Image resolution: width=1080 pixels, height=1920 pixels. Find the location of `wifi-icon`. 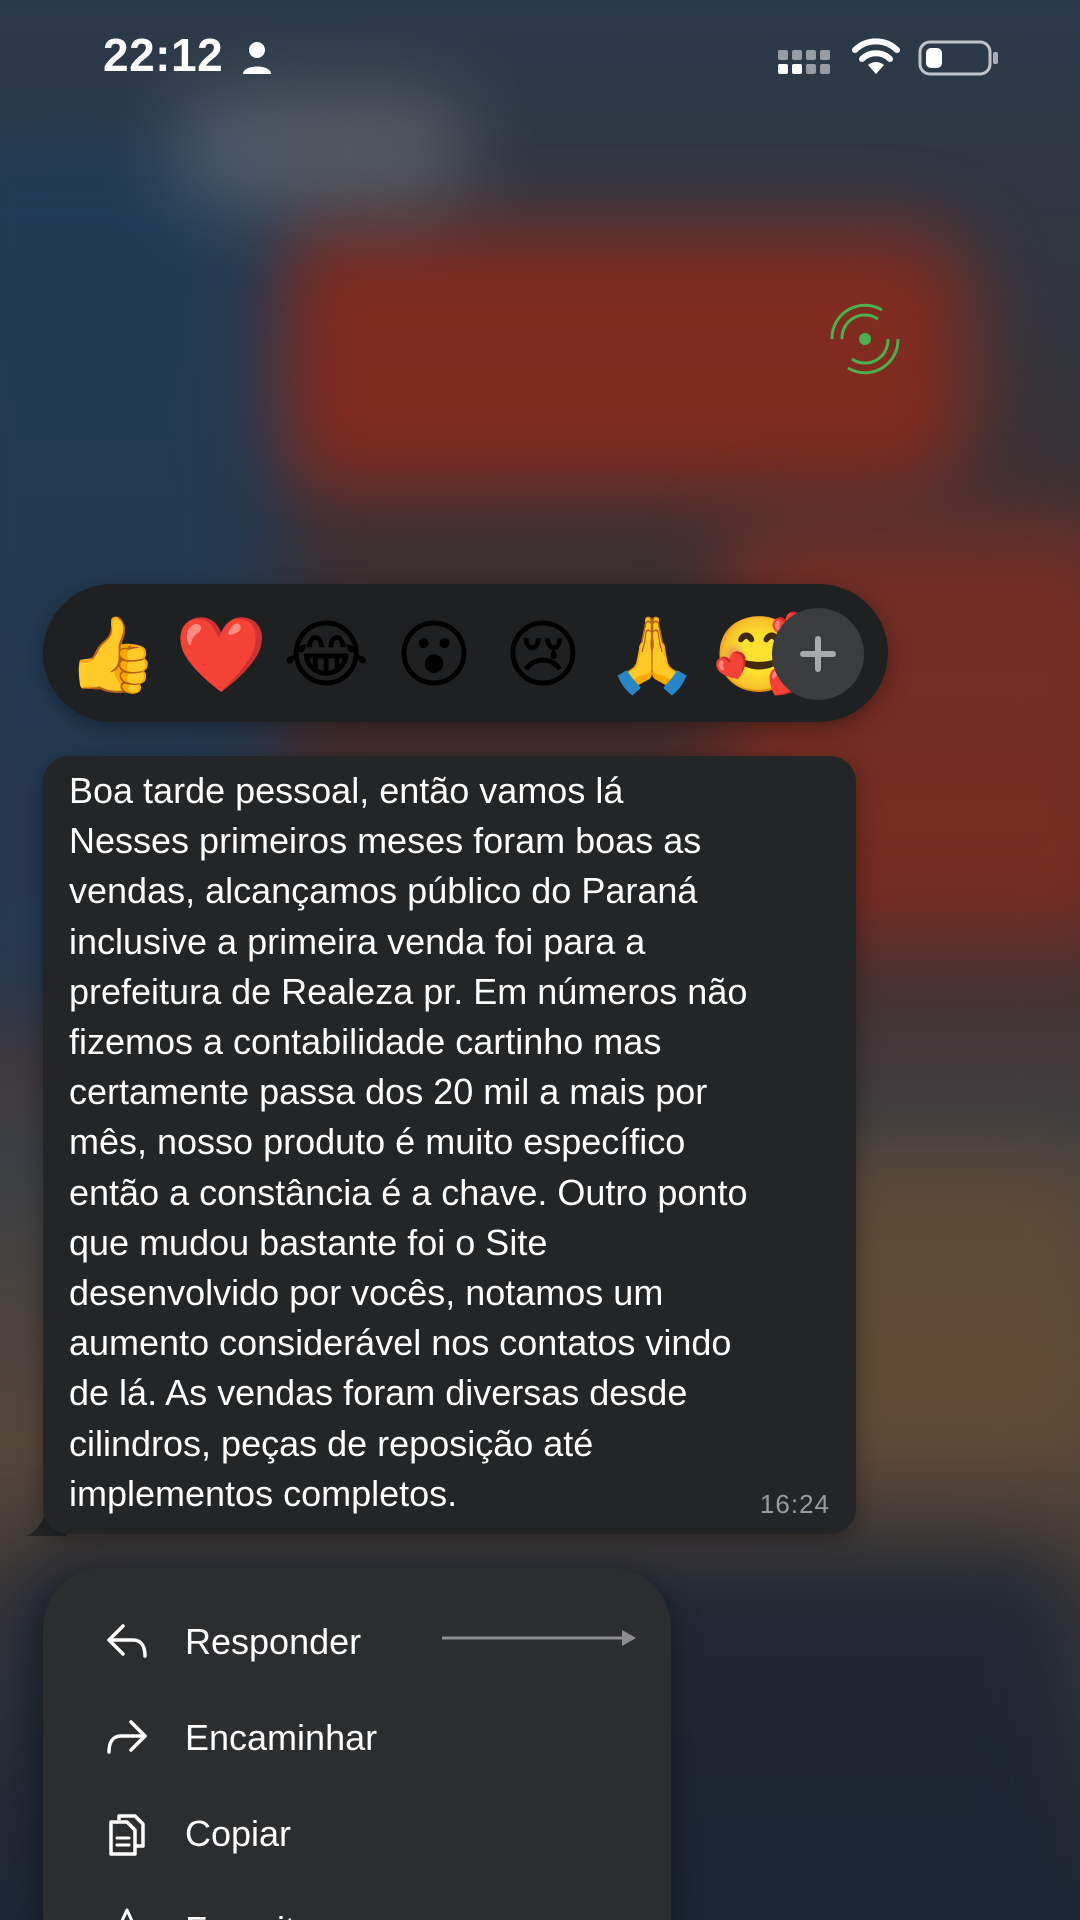

wifi-icon is located at coordinates (876, 56).